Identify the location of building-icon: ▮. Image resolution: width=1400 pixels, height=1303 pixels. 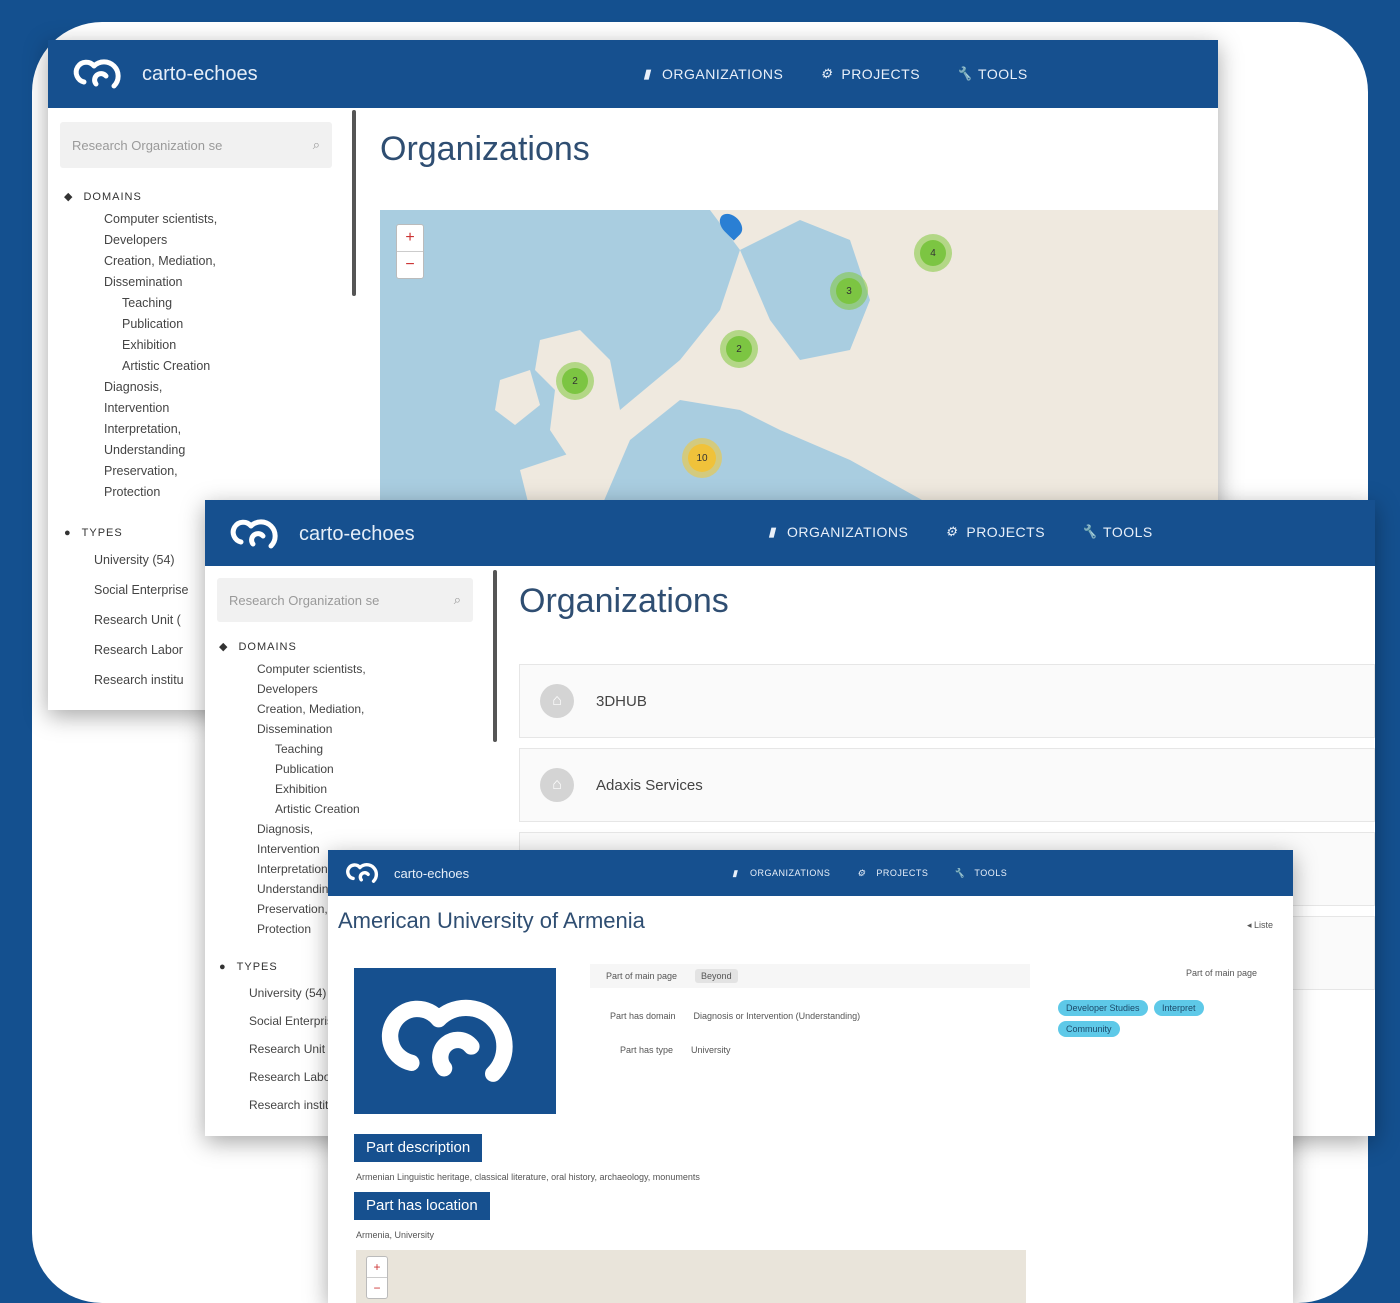
(735, 873).